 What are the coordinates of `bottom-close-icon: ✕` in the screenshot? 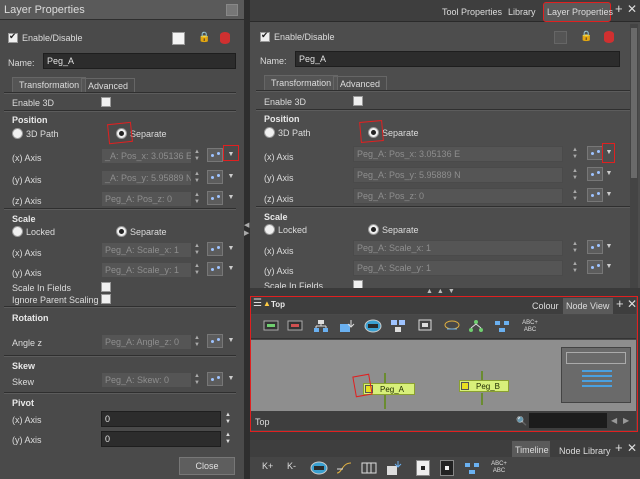 It's located at (632, 448).